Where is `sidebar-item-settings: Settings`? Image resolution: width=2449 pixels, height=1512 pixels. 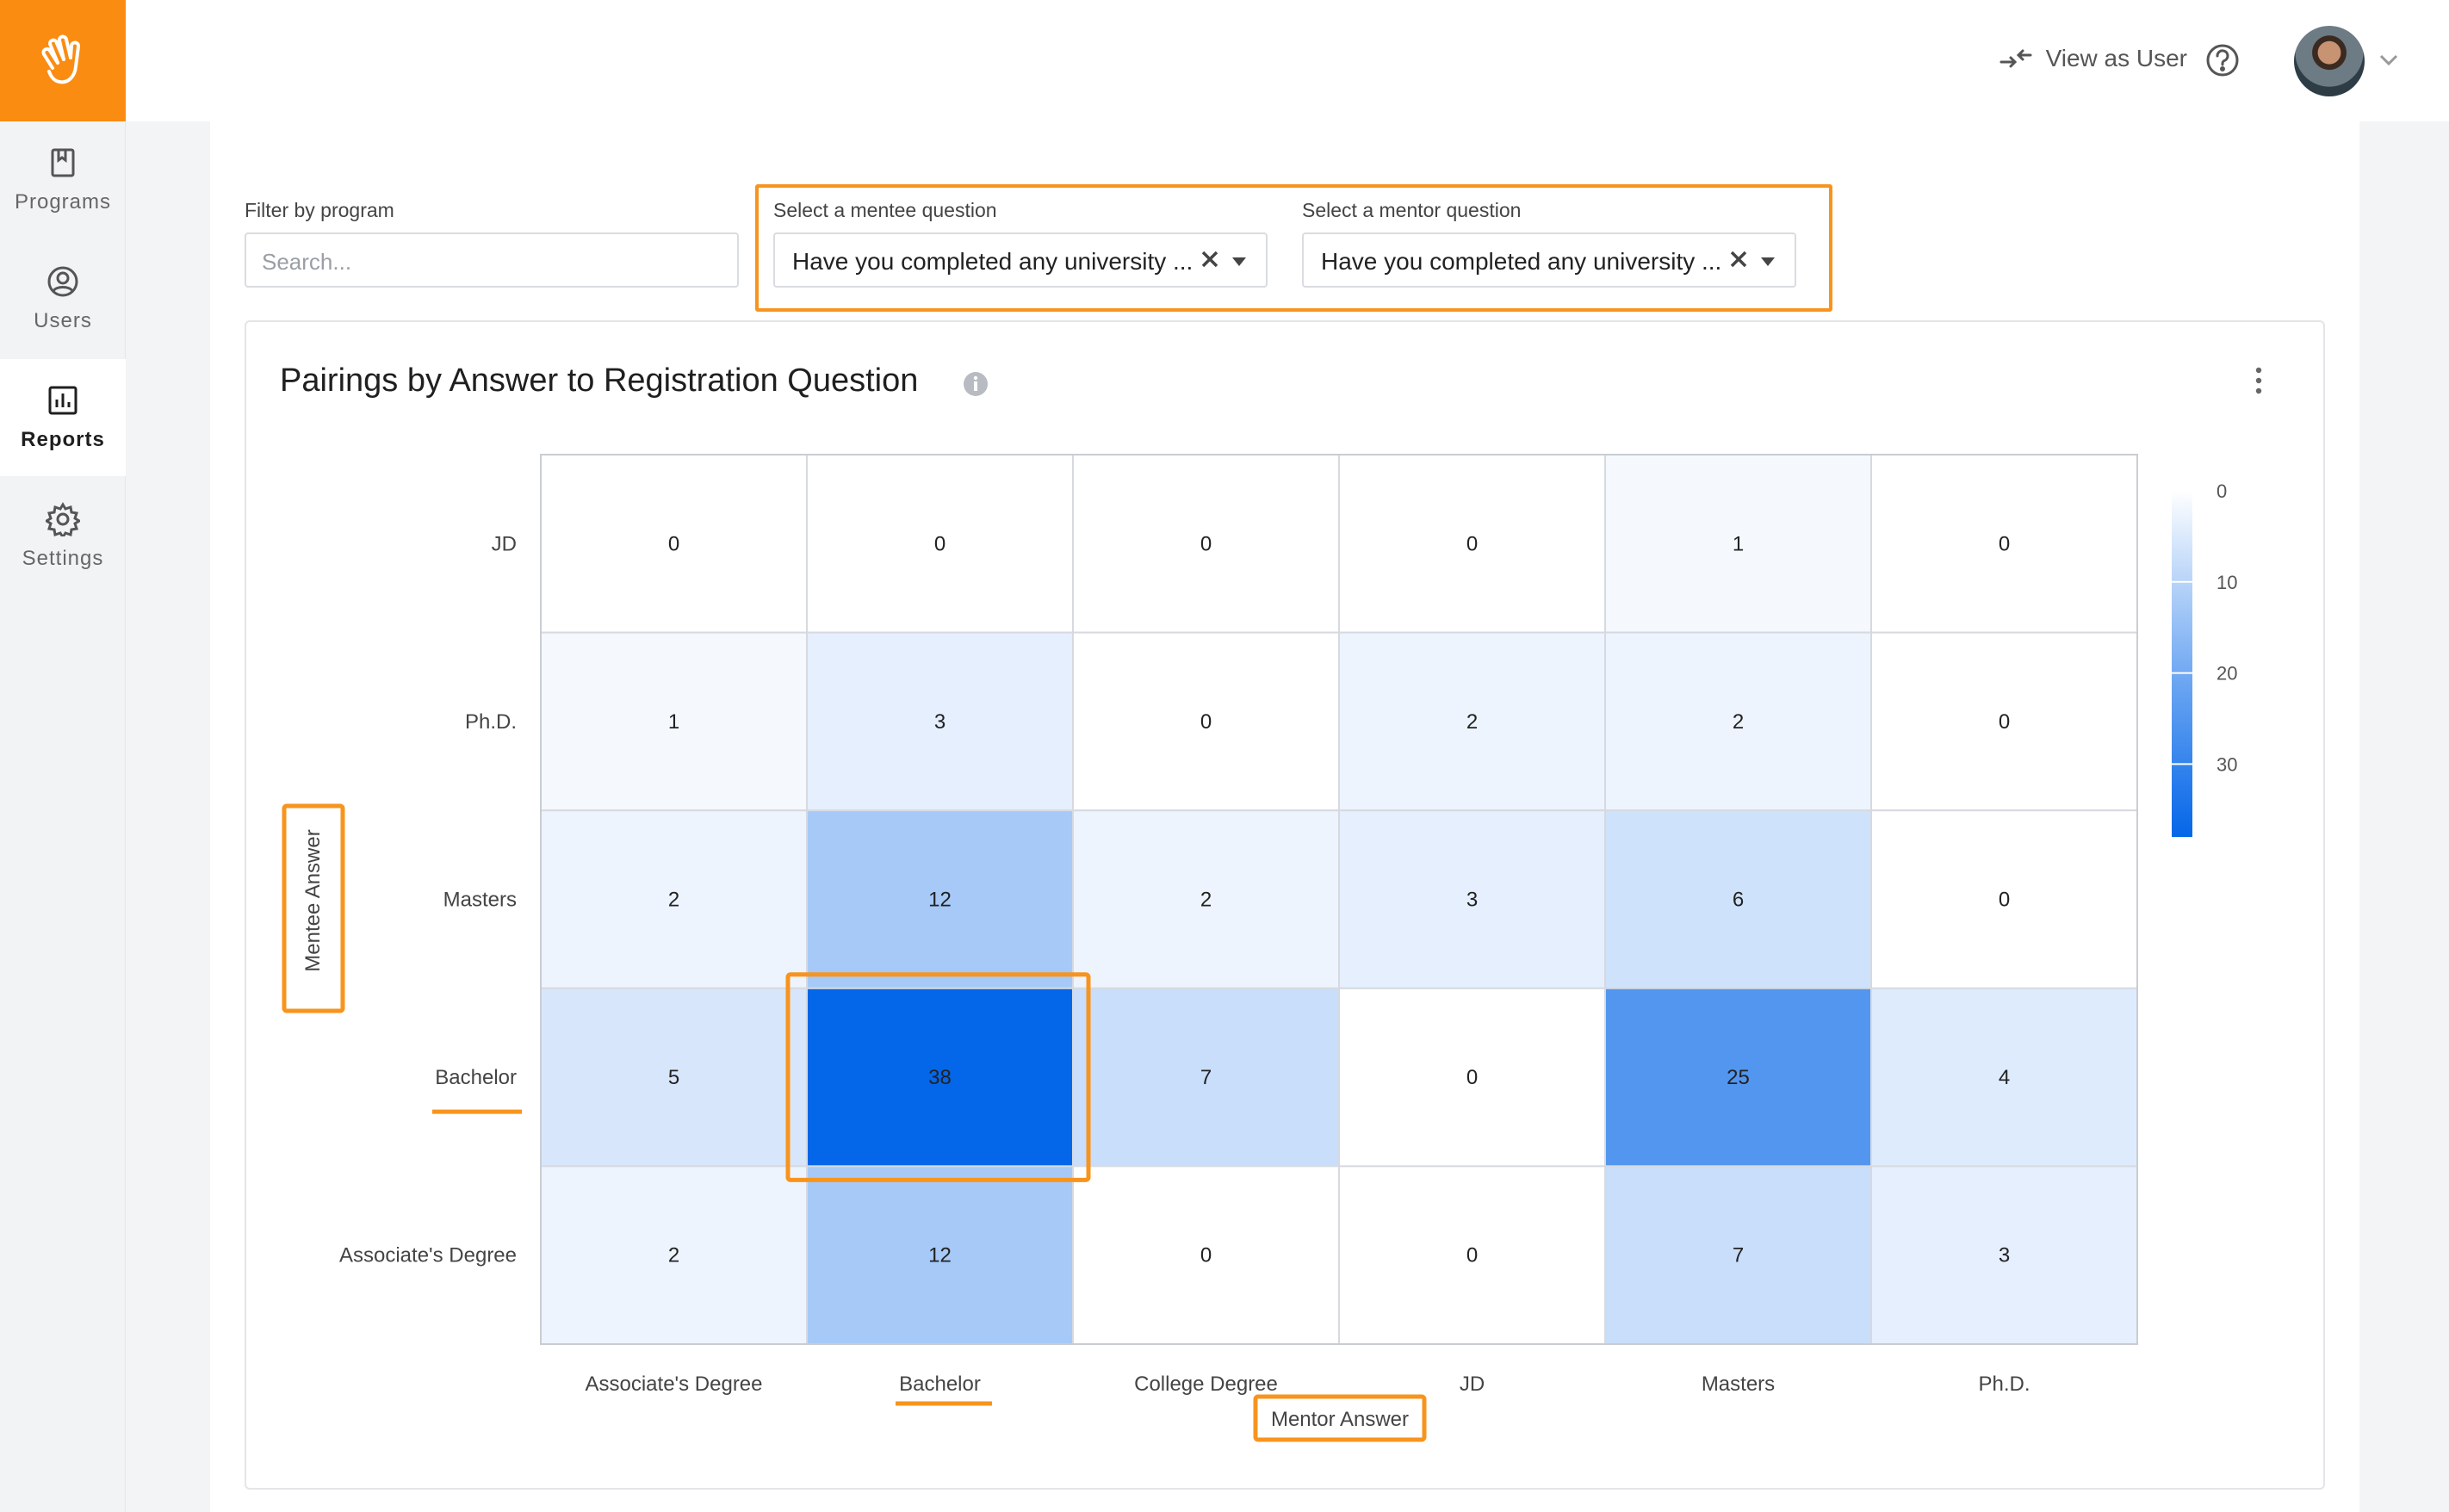 sidebar-item-settings: Settings is located at coordinates (63, 536).